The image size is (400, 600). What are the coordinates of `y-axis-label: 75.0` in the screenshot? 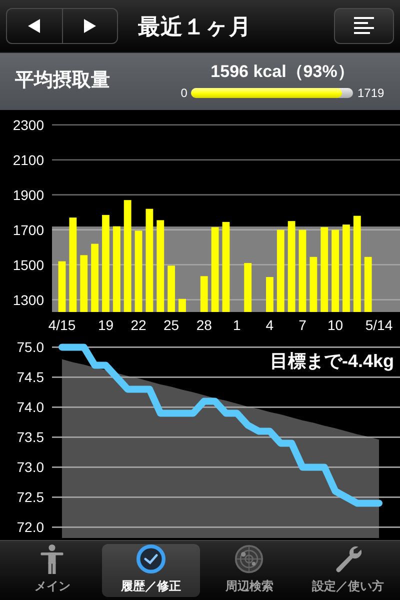 It's located at (30, 348).